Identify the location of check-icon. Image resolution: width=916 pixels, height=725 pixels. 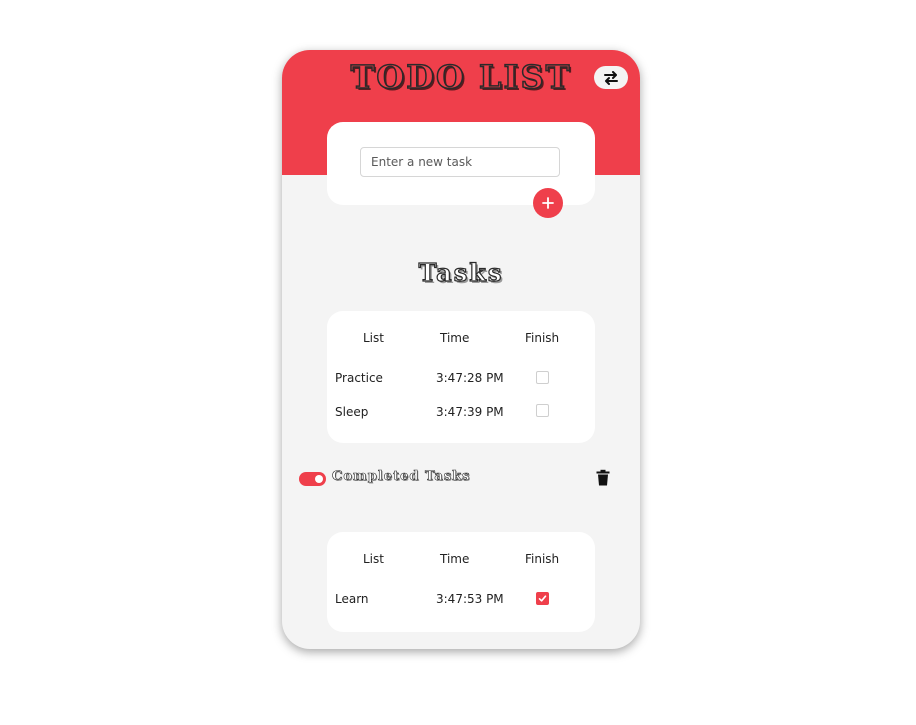
(542, 598).